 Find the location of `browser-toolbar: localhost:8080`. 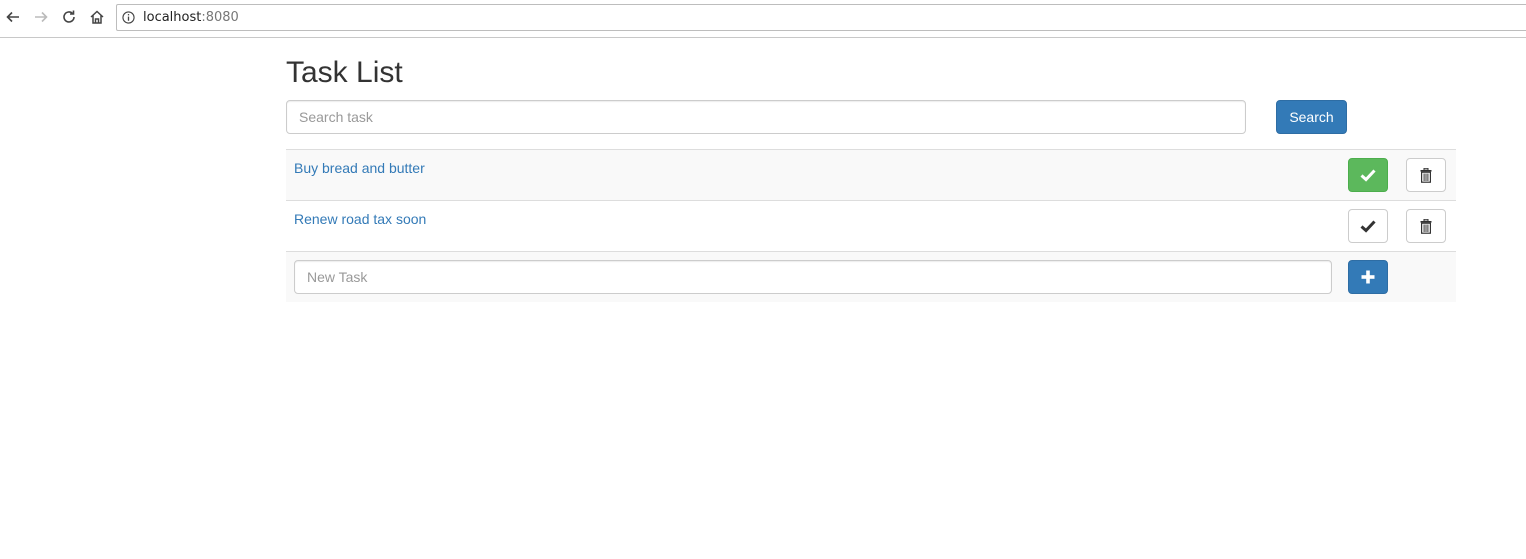

browser-toolbar: localhost:8080 is located at coordinates (763, 19).